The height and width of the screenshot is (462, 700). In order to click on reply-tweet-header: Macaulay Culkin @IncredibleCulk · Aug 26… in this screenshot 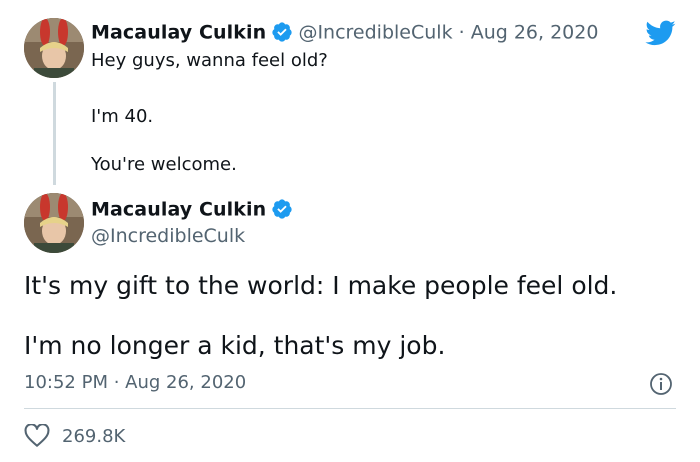, I will do `click(344, 34)`.